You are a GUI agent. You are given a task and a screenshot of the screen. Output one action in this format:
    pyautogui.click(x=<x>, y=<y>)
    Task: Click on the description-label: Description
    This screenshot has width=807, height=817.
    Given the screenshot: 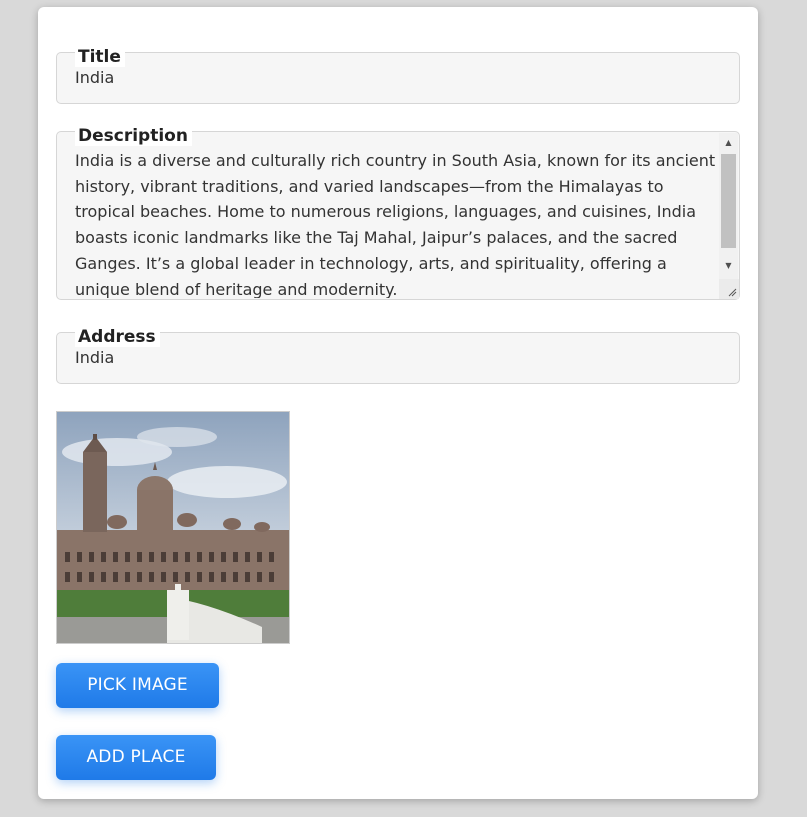 What is the action you would take?
    pyautogui.click(x=133, y=136)
    